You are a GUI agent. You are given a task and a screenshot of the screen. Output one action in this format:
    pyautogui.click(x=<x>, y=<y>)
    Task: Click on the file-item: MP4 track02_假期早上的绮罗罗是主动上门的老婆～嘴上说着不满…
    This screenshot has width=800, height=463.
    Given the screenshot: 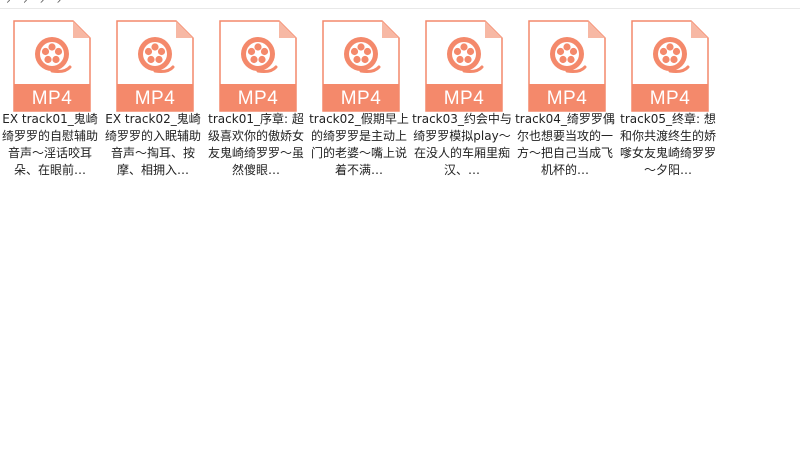 What is the action you would take?
    pyautogui.click(x=359, y=98)
    